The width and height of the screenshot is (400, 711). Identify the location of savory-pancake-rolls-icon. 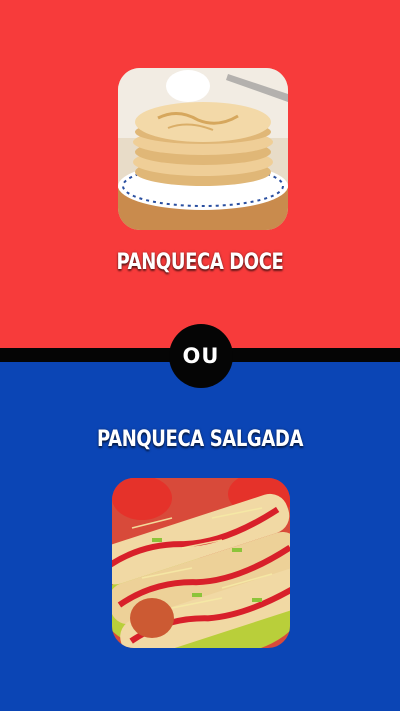
(201, 563).